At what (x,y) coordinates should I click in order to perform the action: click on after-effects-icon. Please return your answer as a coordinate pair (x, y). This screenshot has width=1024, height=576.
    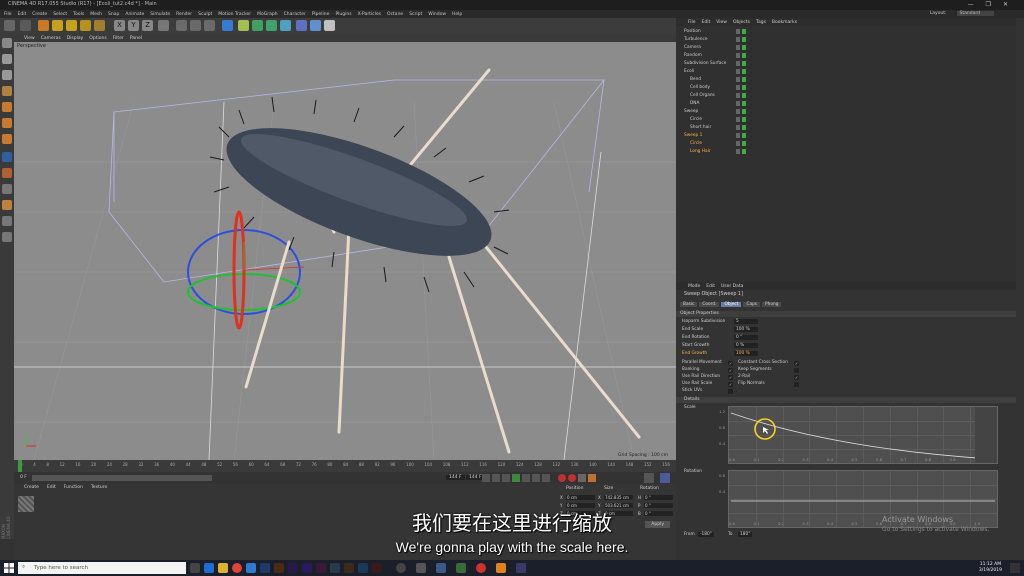
    Looking at the image, I should click on (307, 568).